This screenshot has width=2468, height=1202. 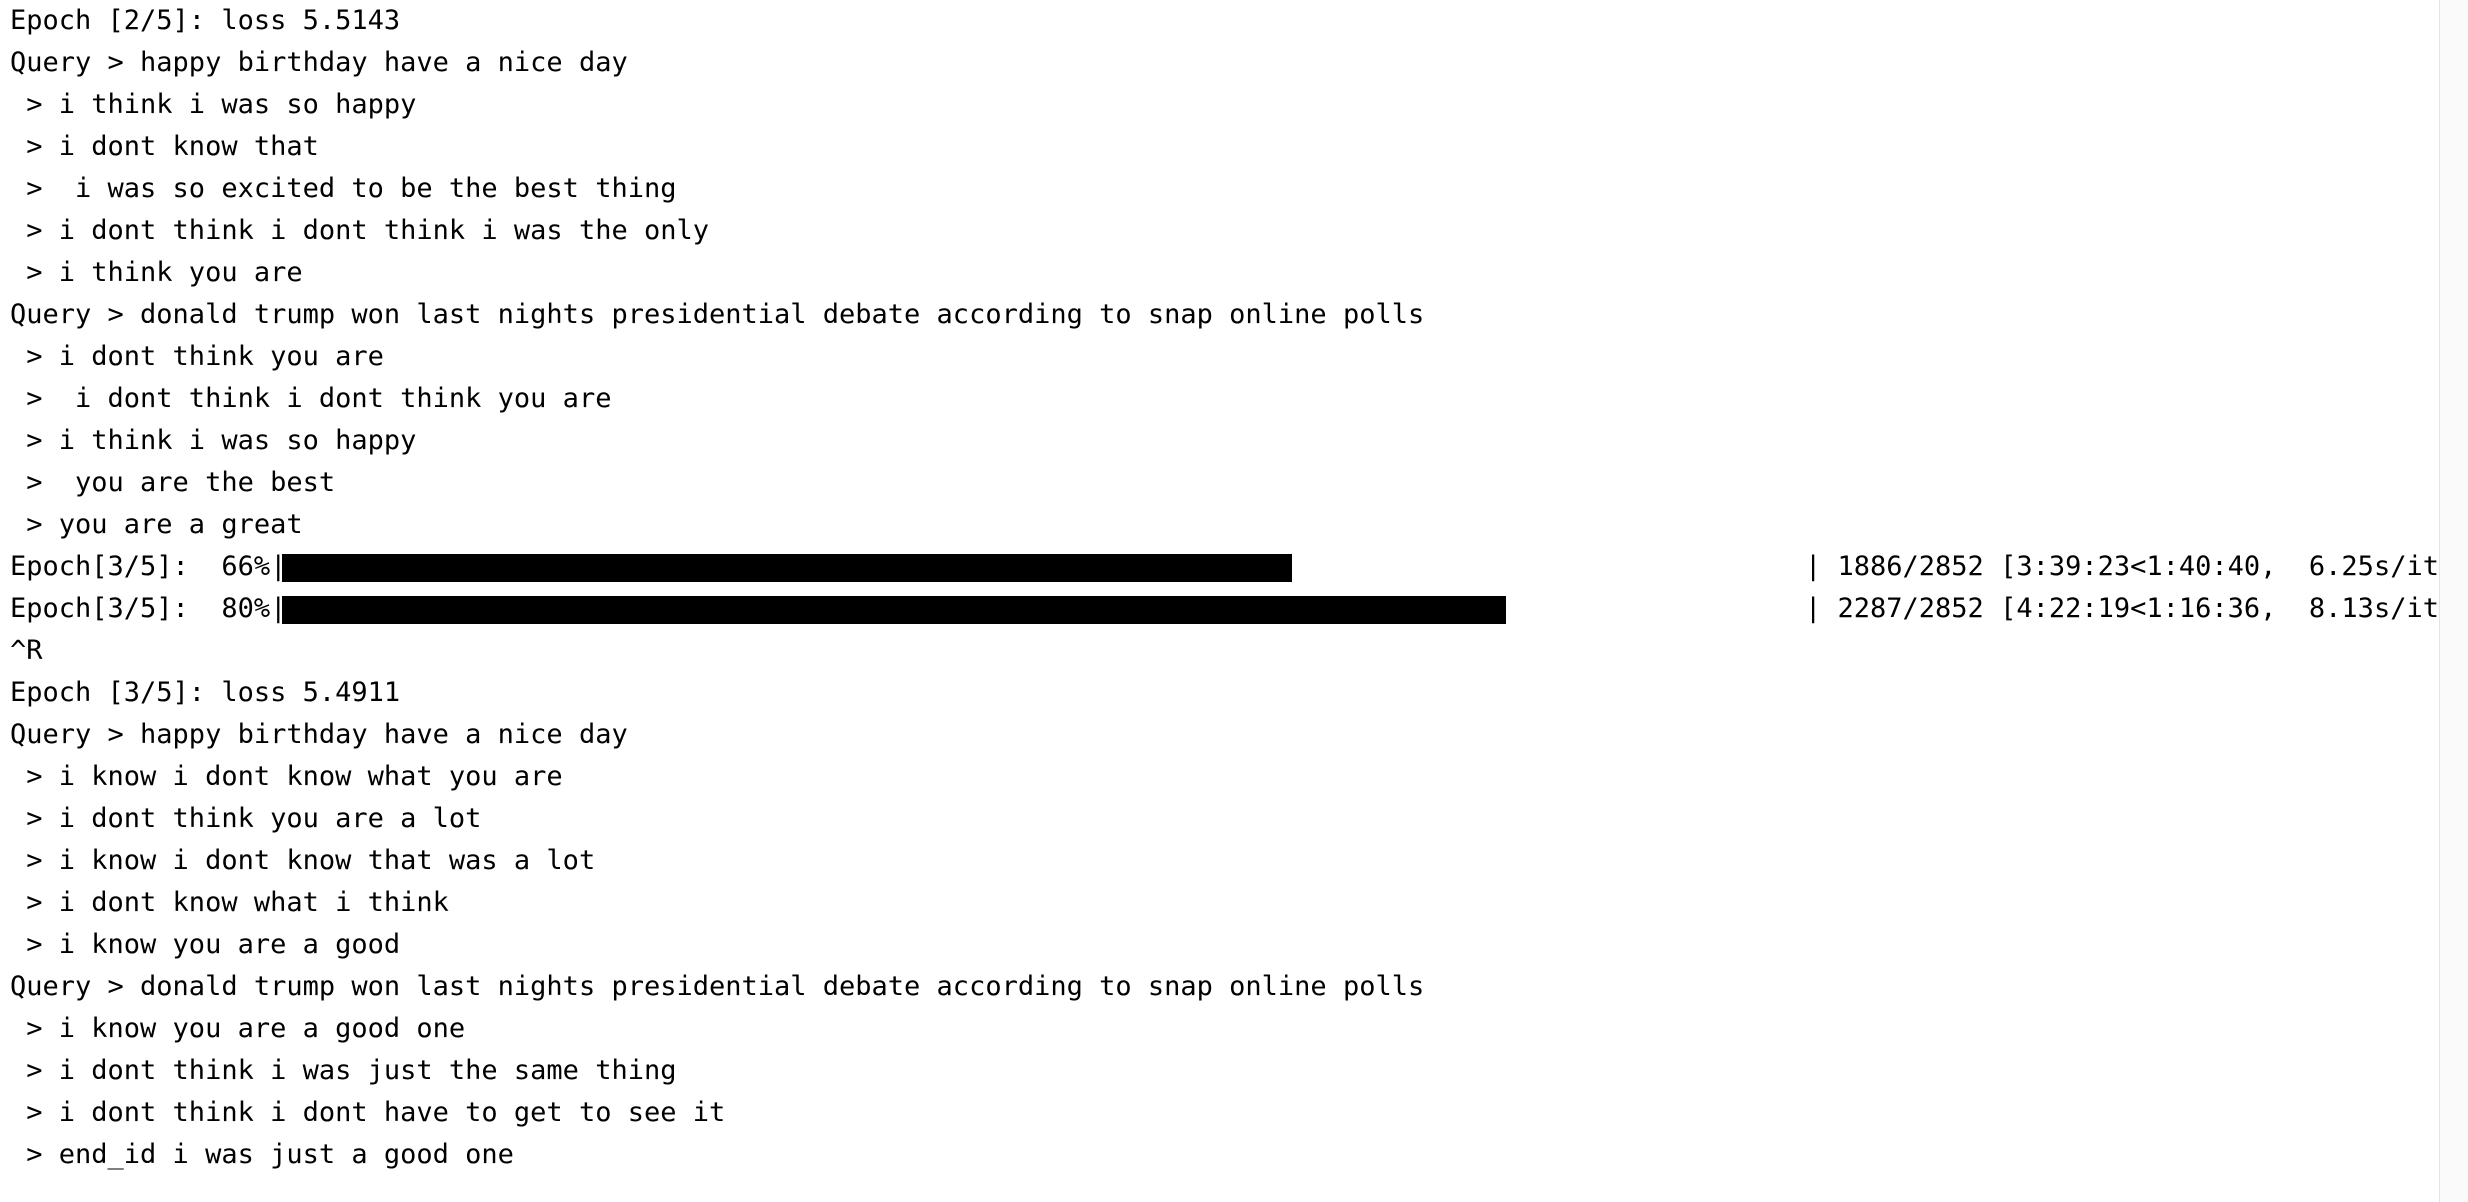 I want to click on response-line: > end_id i was just a good one, so click(x=262, y=1154).